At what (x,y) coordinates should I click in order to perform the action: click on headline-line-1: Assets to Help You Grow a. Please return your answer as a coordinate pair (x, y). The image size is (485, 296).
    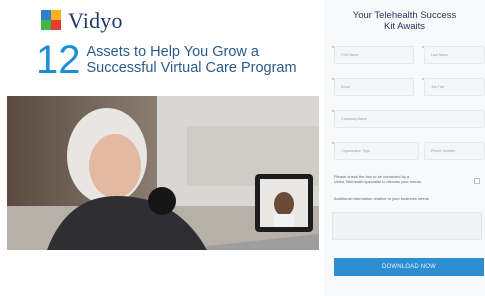
    Looking at the image, I should click on (173, 52).